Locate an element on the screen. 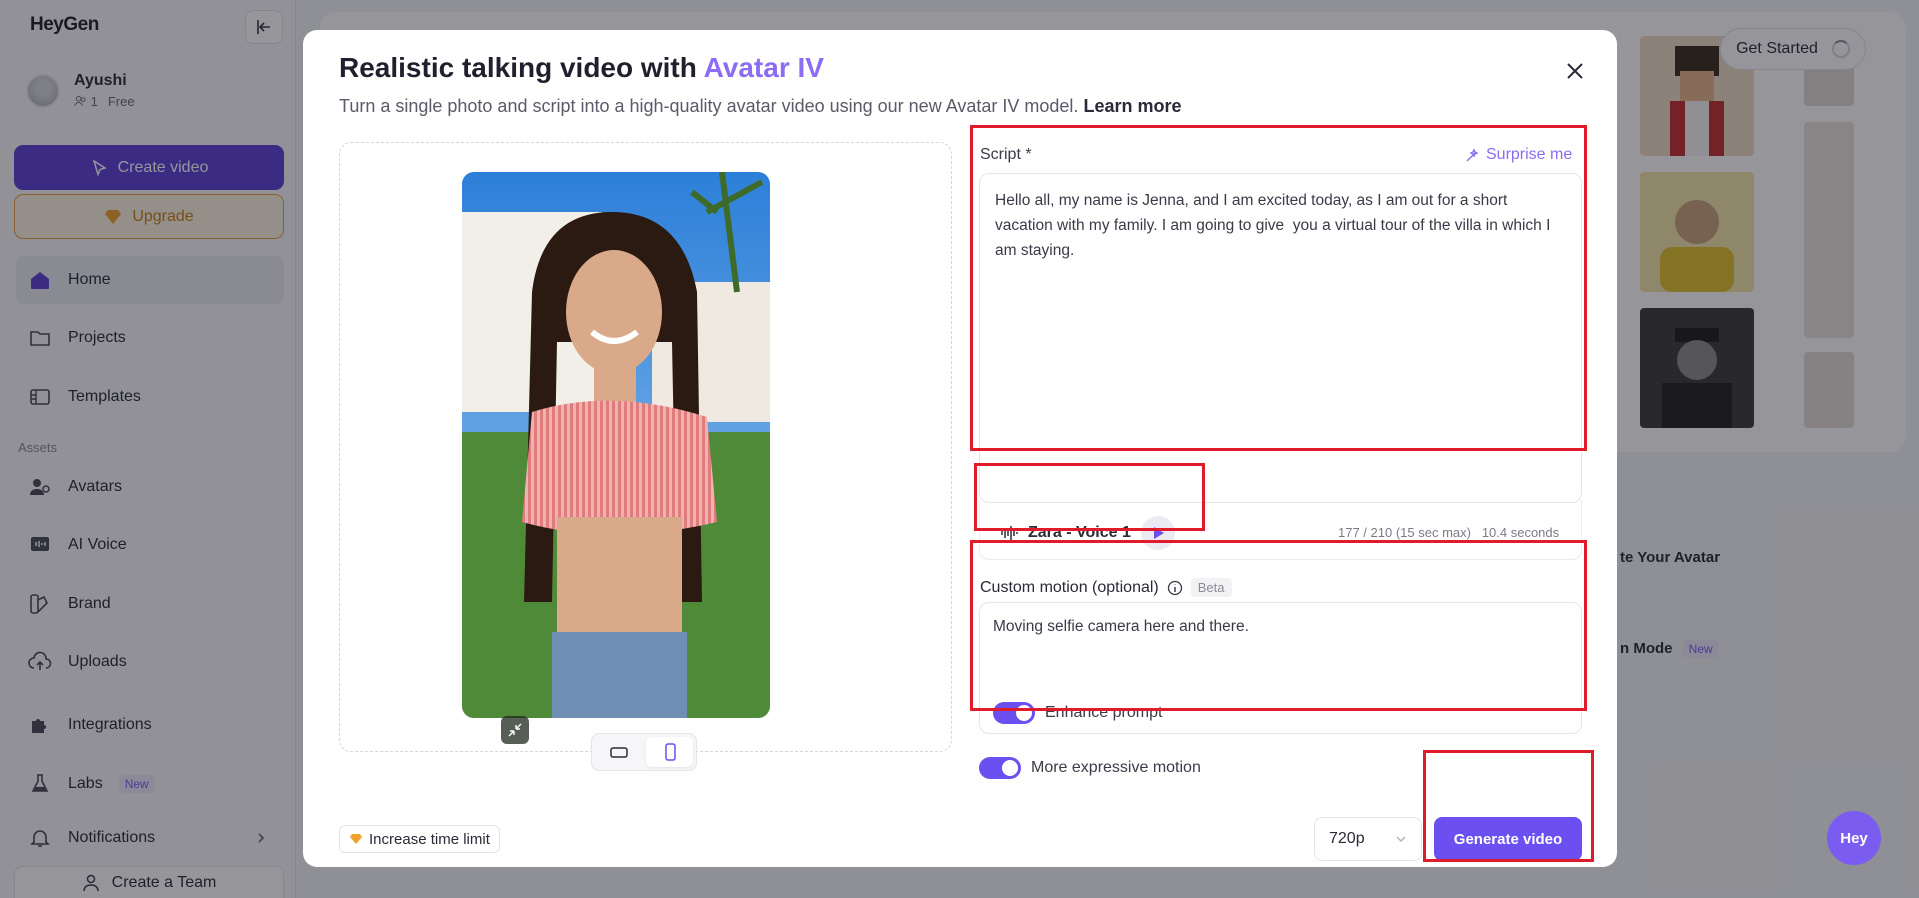 This screenshot has height=898, width=1919. learn-more-link: Learn more is located at coordinates (1132, 106).